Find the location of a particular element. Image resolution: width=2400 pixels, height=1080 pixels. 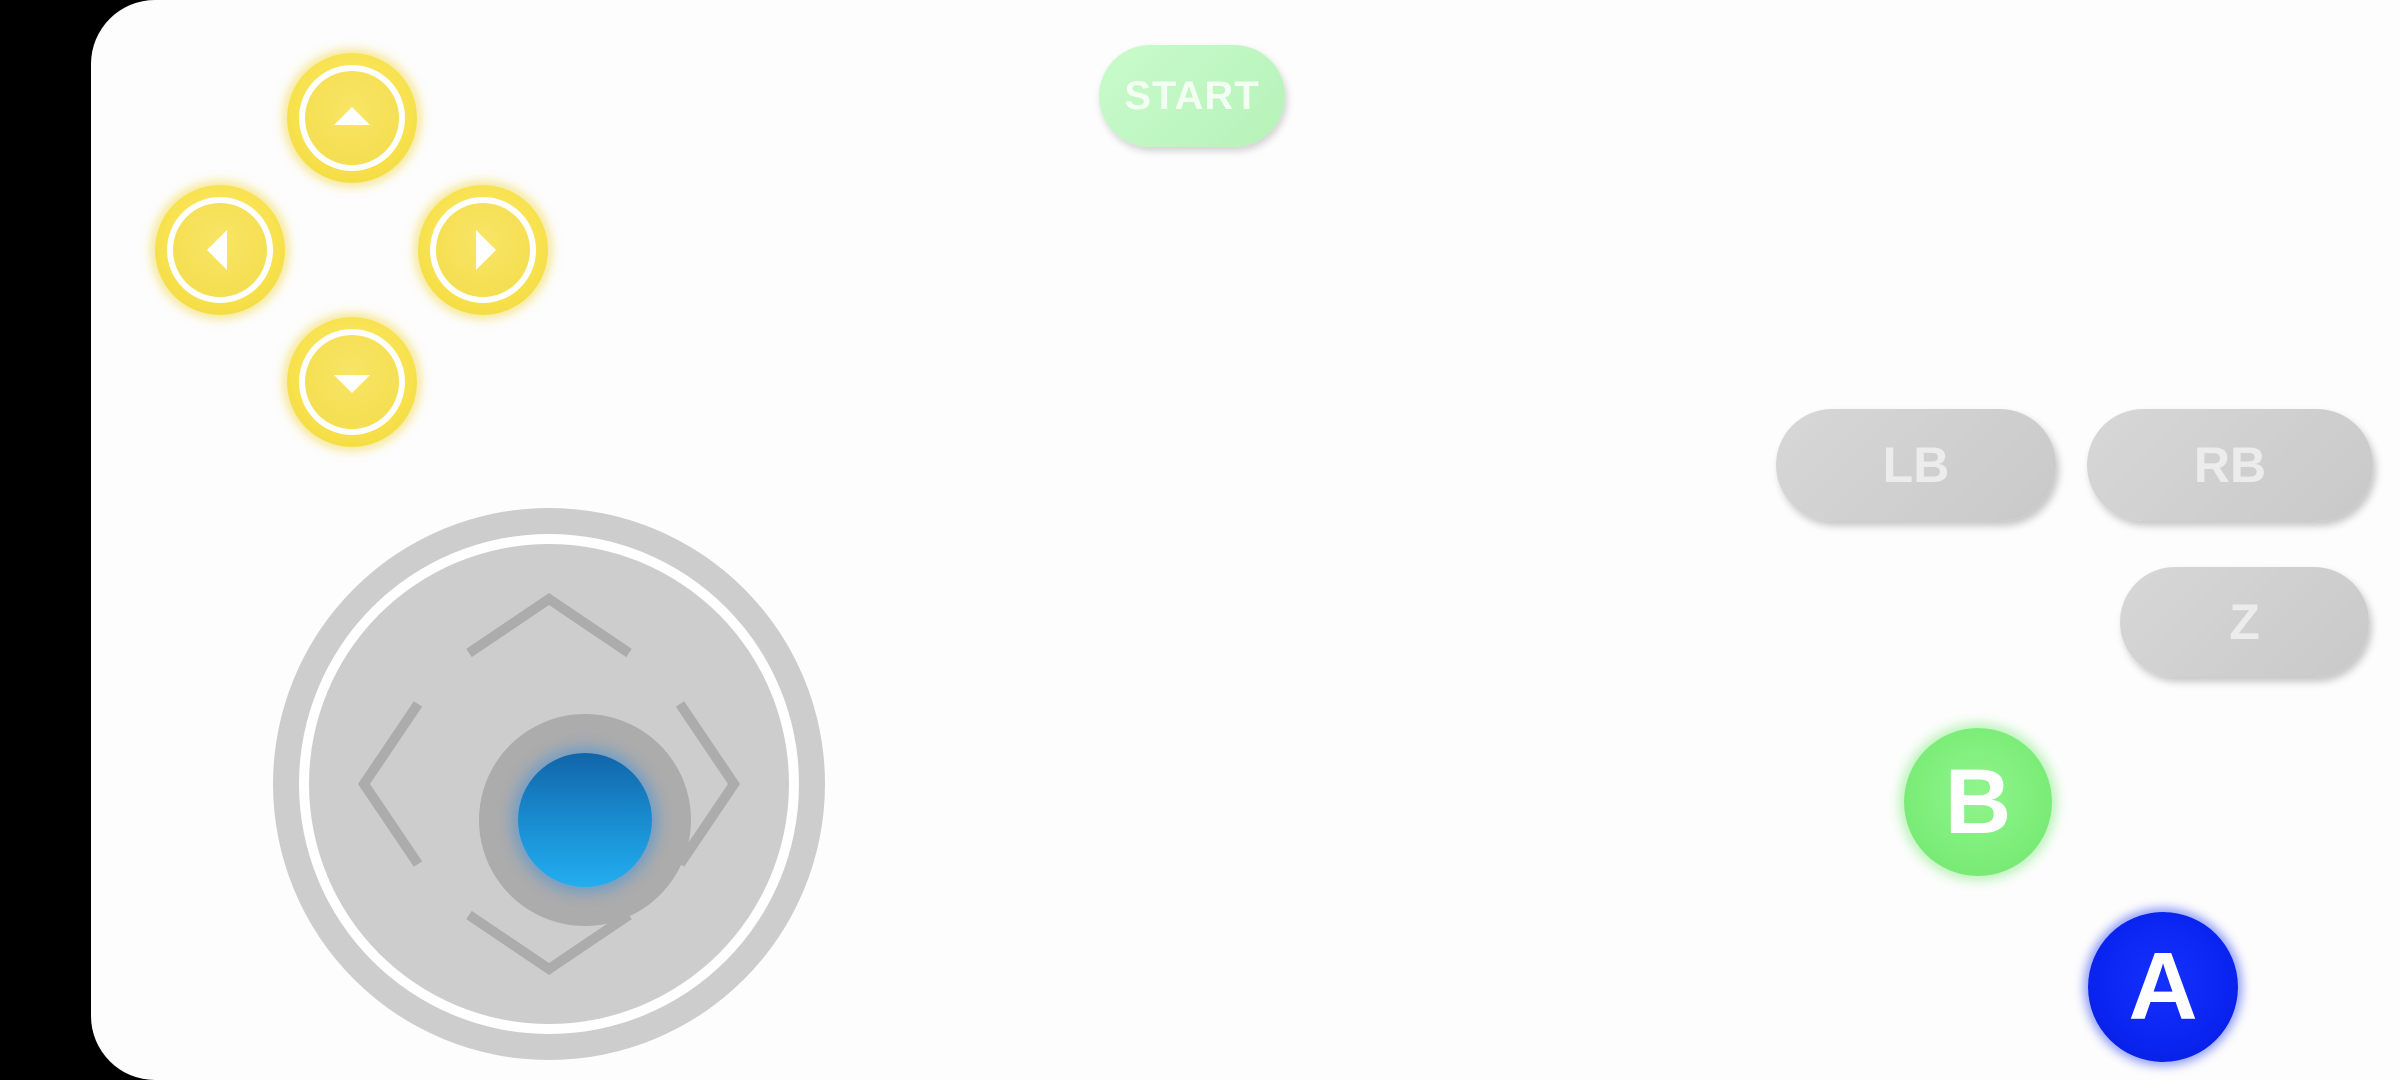

dpad-left-button is located at coordinates (220, 250).